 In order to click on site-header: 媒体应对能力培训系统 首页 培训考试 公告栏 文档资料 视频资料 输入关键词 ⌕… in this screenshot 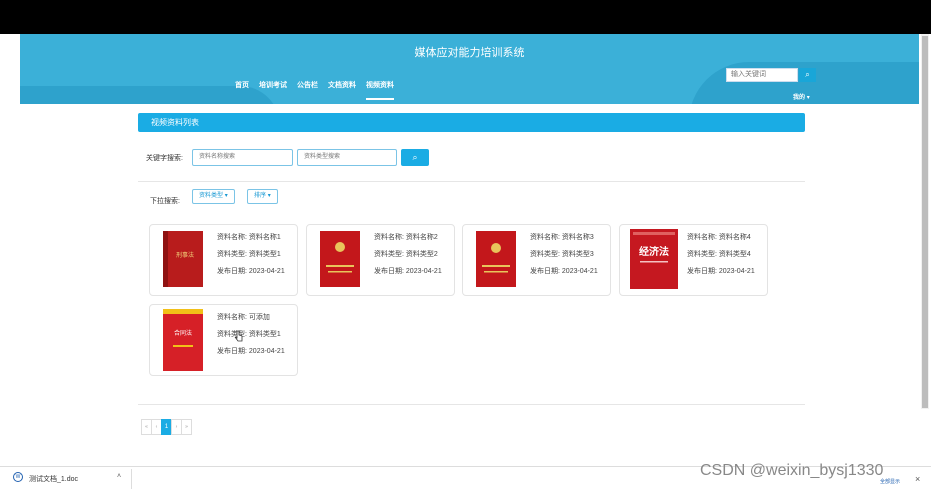, I will do `click(469, 69)`.